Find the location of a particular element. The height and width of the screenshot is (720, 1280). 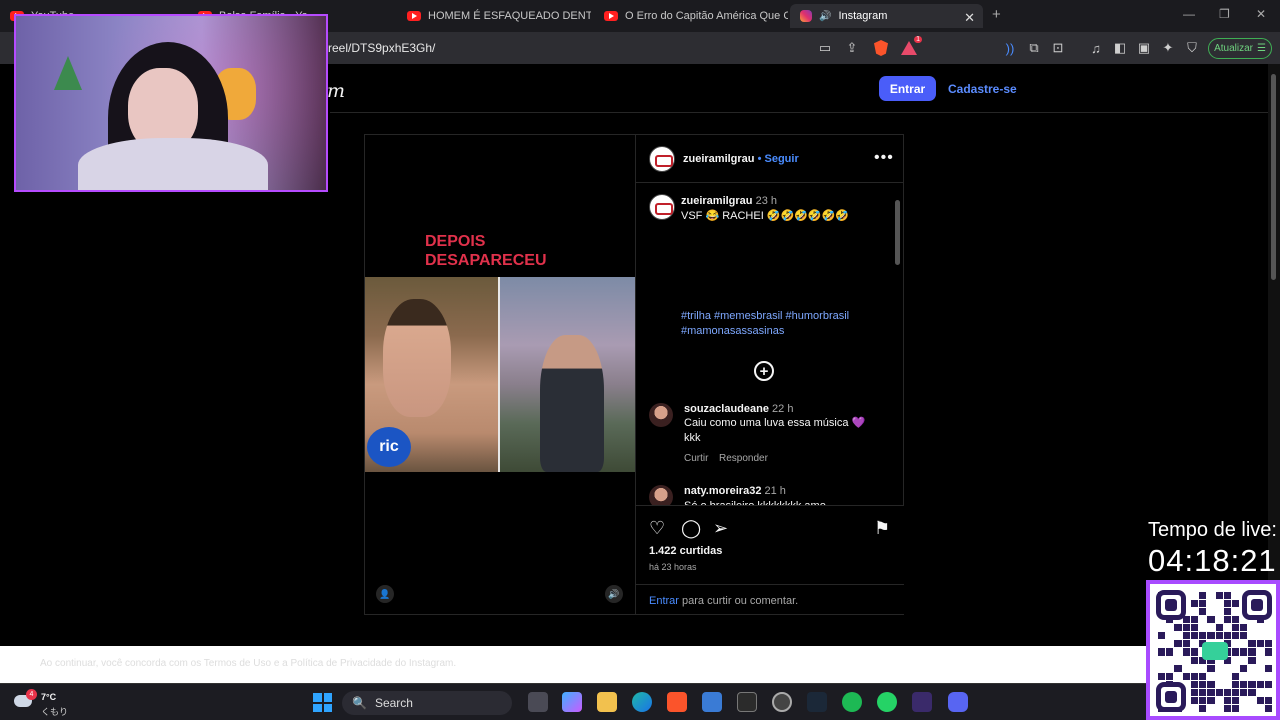

comment-time: 22 h is located at coordinates (783, 409).